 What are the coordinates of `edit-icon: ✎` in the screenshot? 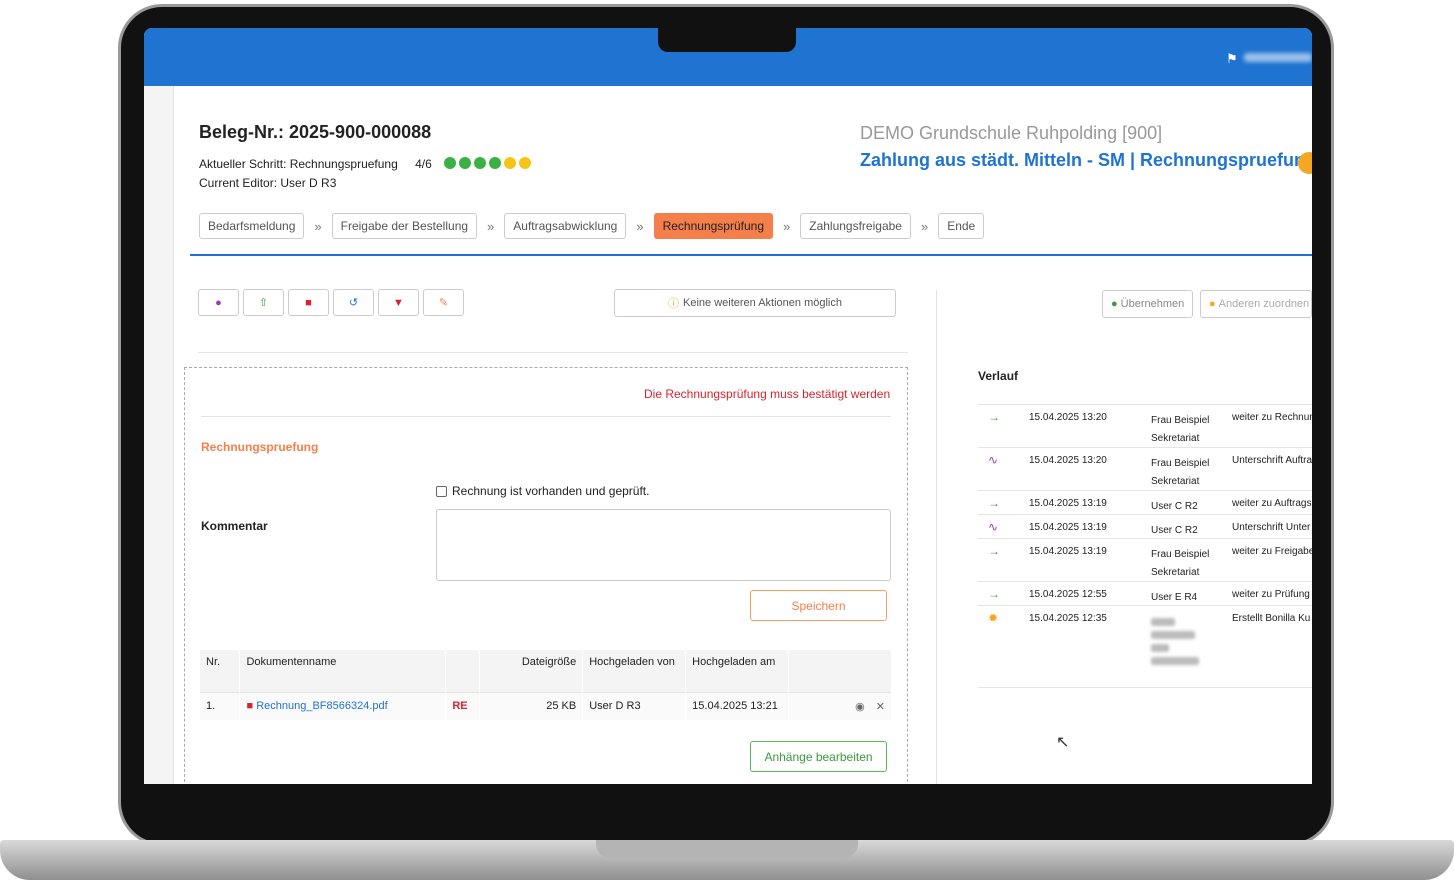 It's located at (443, 303).